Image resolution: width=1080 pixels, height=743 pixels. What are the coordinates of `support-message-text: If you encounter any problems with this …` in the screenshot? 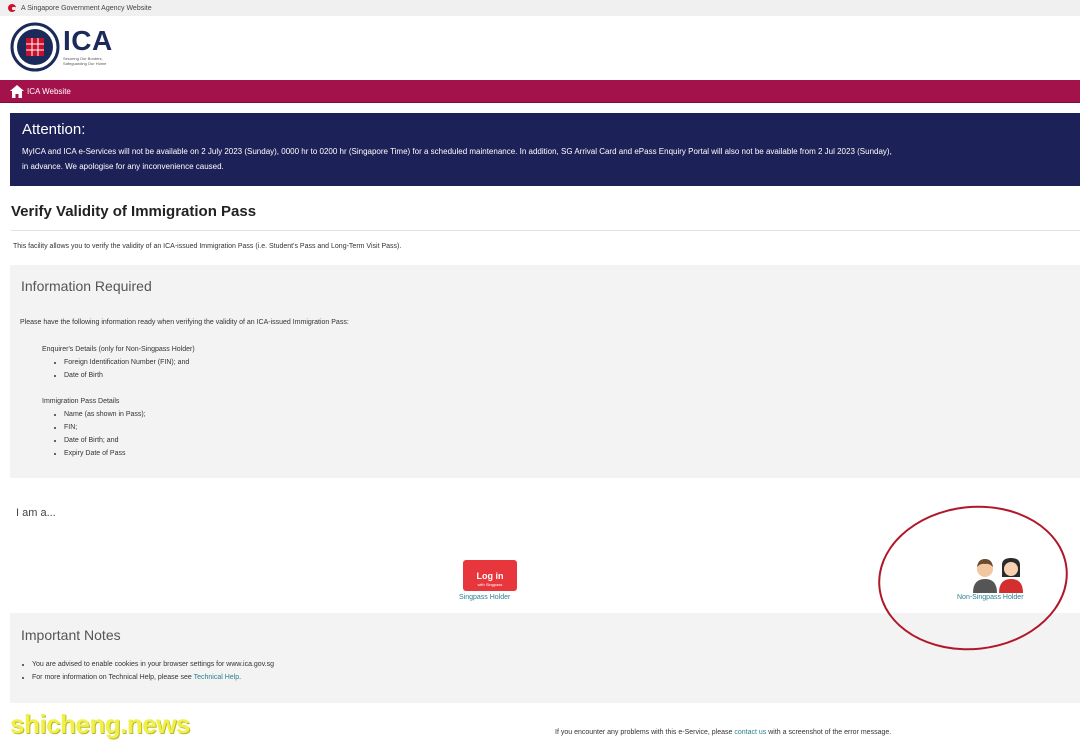 It's located at (645, 732).